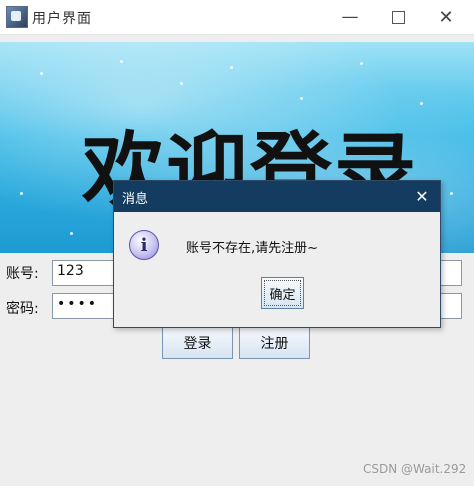  I want to click on ok-button: 确定, so click(282, 293).